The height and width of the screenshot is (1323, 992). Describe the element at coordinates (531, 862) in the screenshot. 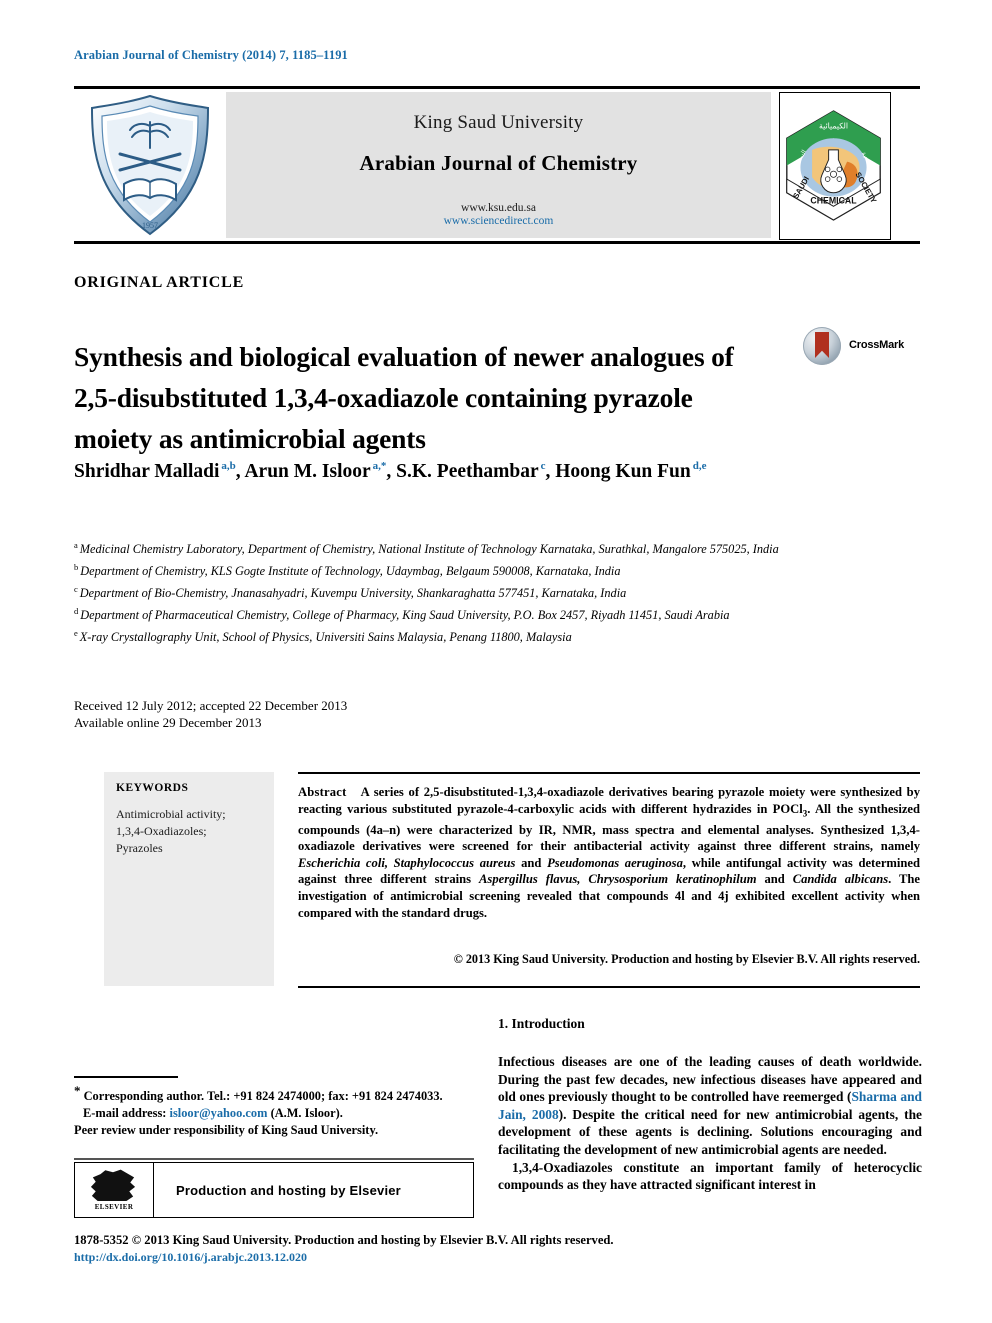

I see `abstract-text-3: and` at that location.